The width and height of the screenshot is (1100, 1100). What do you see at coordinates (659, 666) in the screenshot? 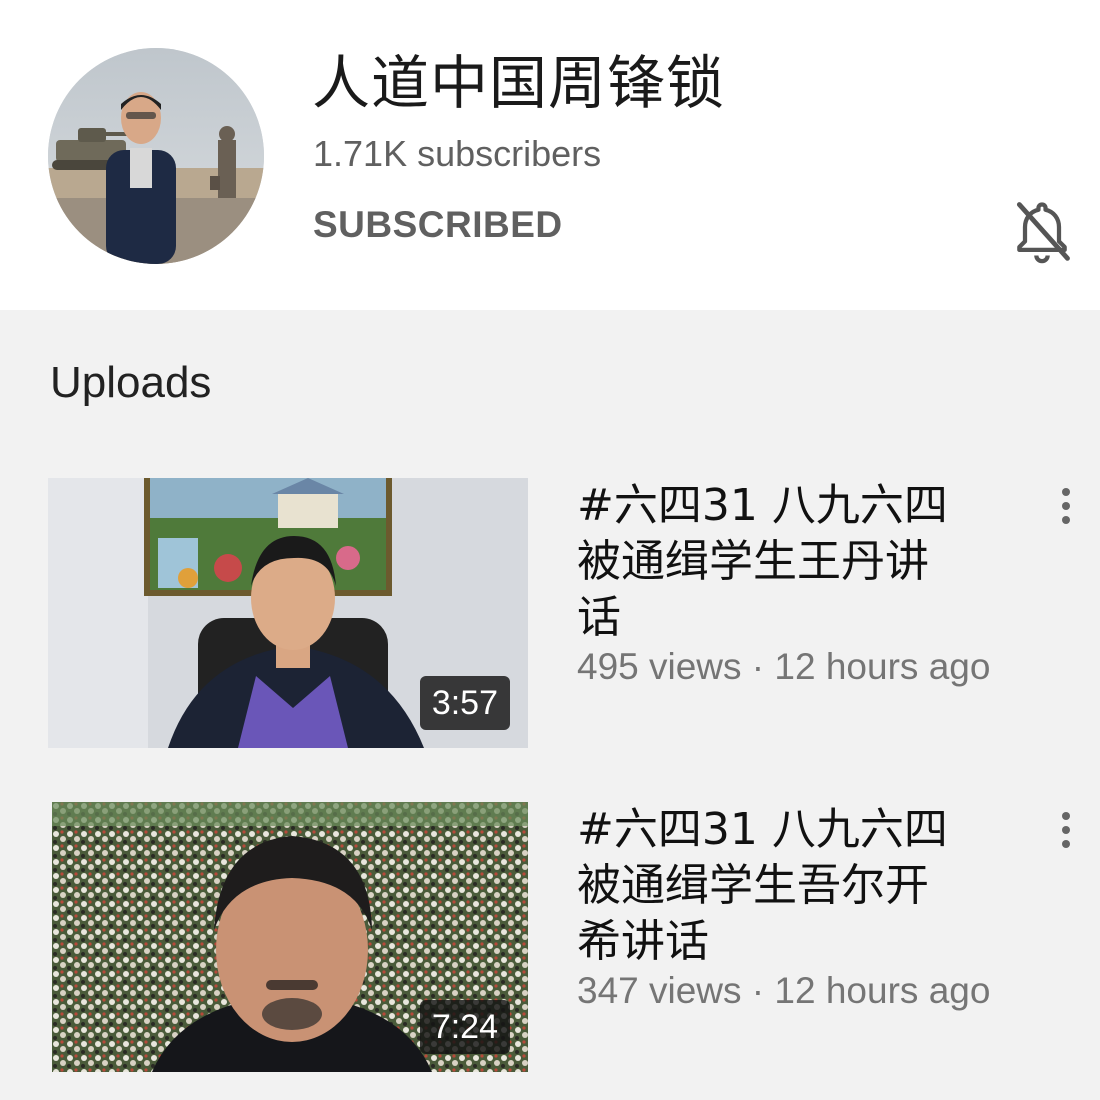
I see `view-count: 495 views` at bounding box center [659, 666].